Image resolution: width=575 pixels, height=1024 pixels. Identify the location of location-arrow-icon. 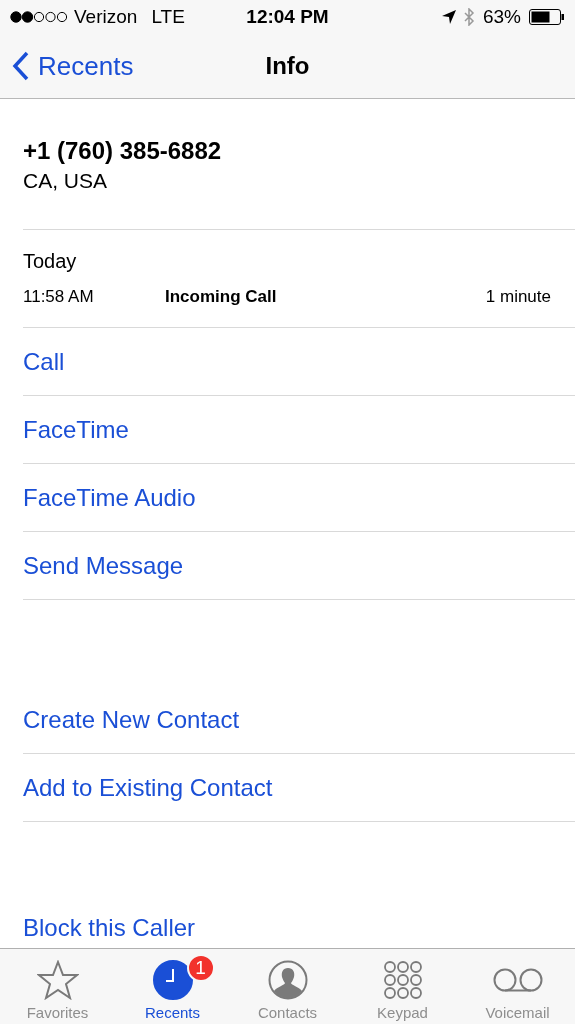
(448, 17).